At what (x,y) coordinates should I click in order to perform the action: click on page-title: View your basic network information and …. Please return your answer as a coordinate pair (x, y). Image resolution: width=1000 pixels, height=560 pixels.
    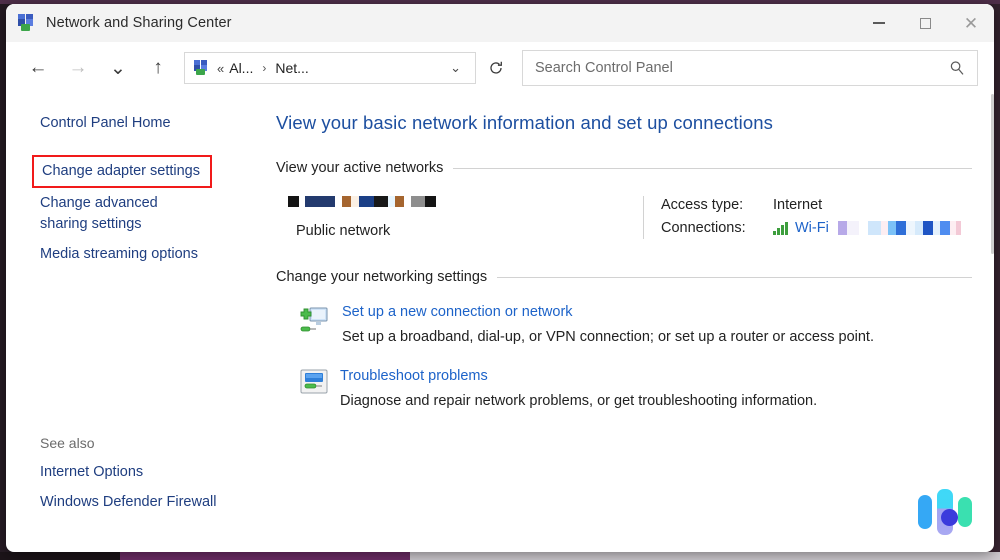
    Looking at the image, I should click on (525, 122).